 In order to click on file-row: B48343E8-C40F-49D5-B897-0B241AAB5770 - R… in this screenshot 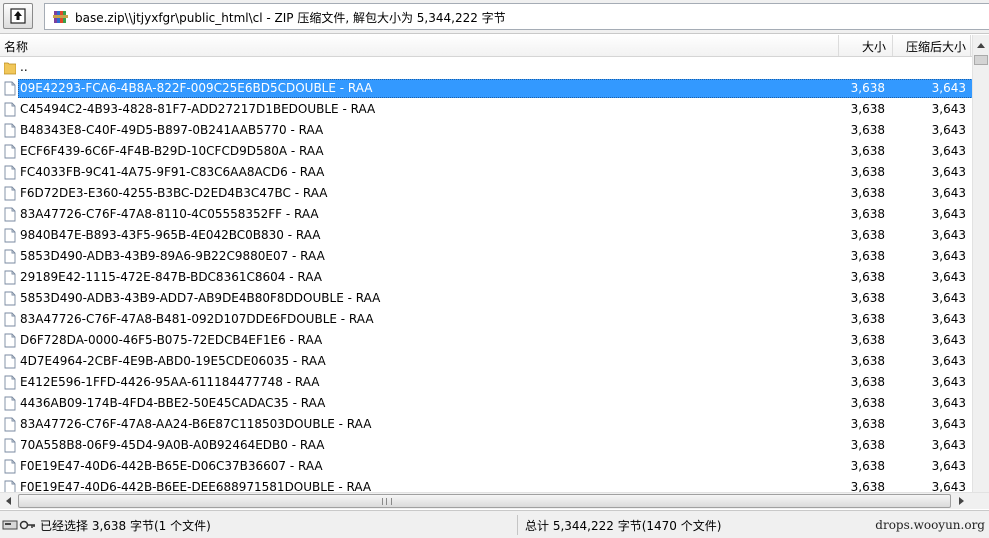, I will do `click(488, 130)`.